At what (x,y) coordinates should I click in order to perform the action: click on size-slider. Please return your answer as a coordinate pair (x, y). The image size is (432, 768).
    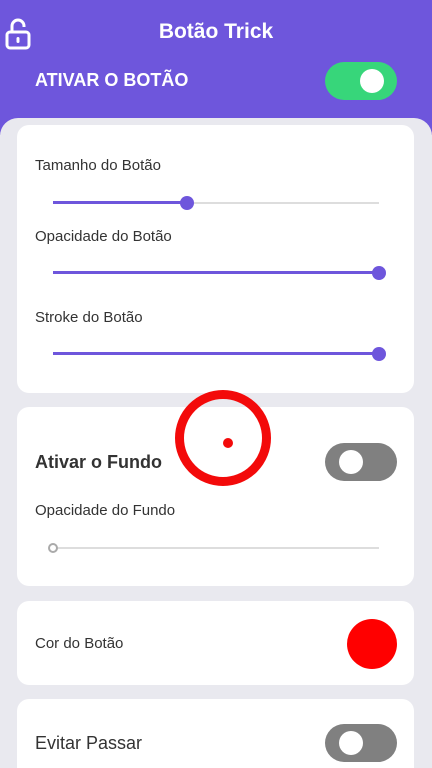
    Looking at the image, I should click on (216, 203).